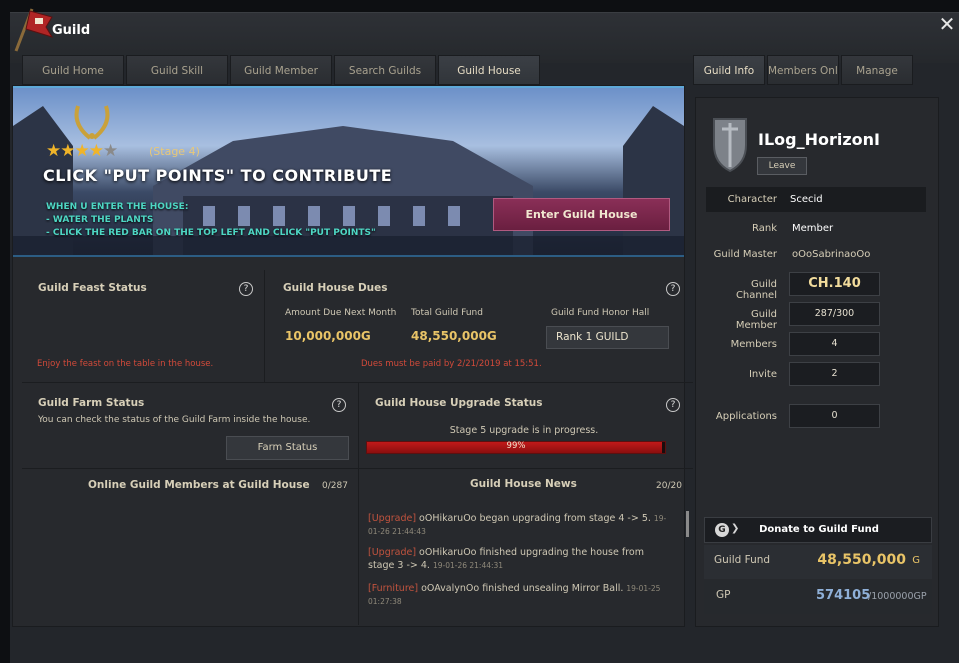 This screenshot has height=663, width=959. What do you see at coordinates (110, 151) in the screenshot?
I see `star-empty-icon: ★` at bounding box center [110, 151].